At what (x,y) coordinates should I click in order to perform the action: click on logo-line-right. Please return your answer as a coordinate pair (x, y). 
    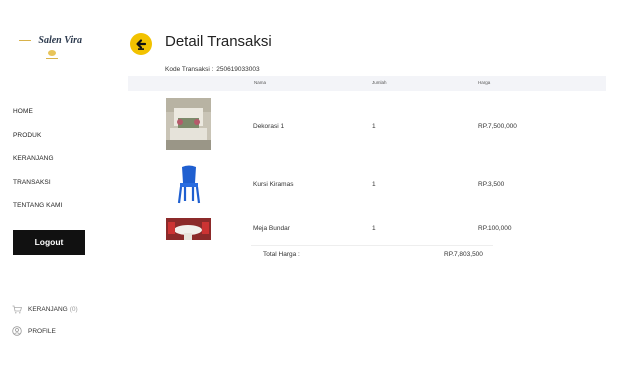
    Looking at the image, I should click on (52, 59).